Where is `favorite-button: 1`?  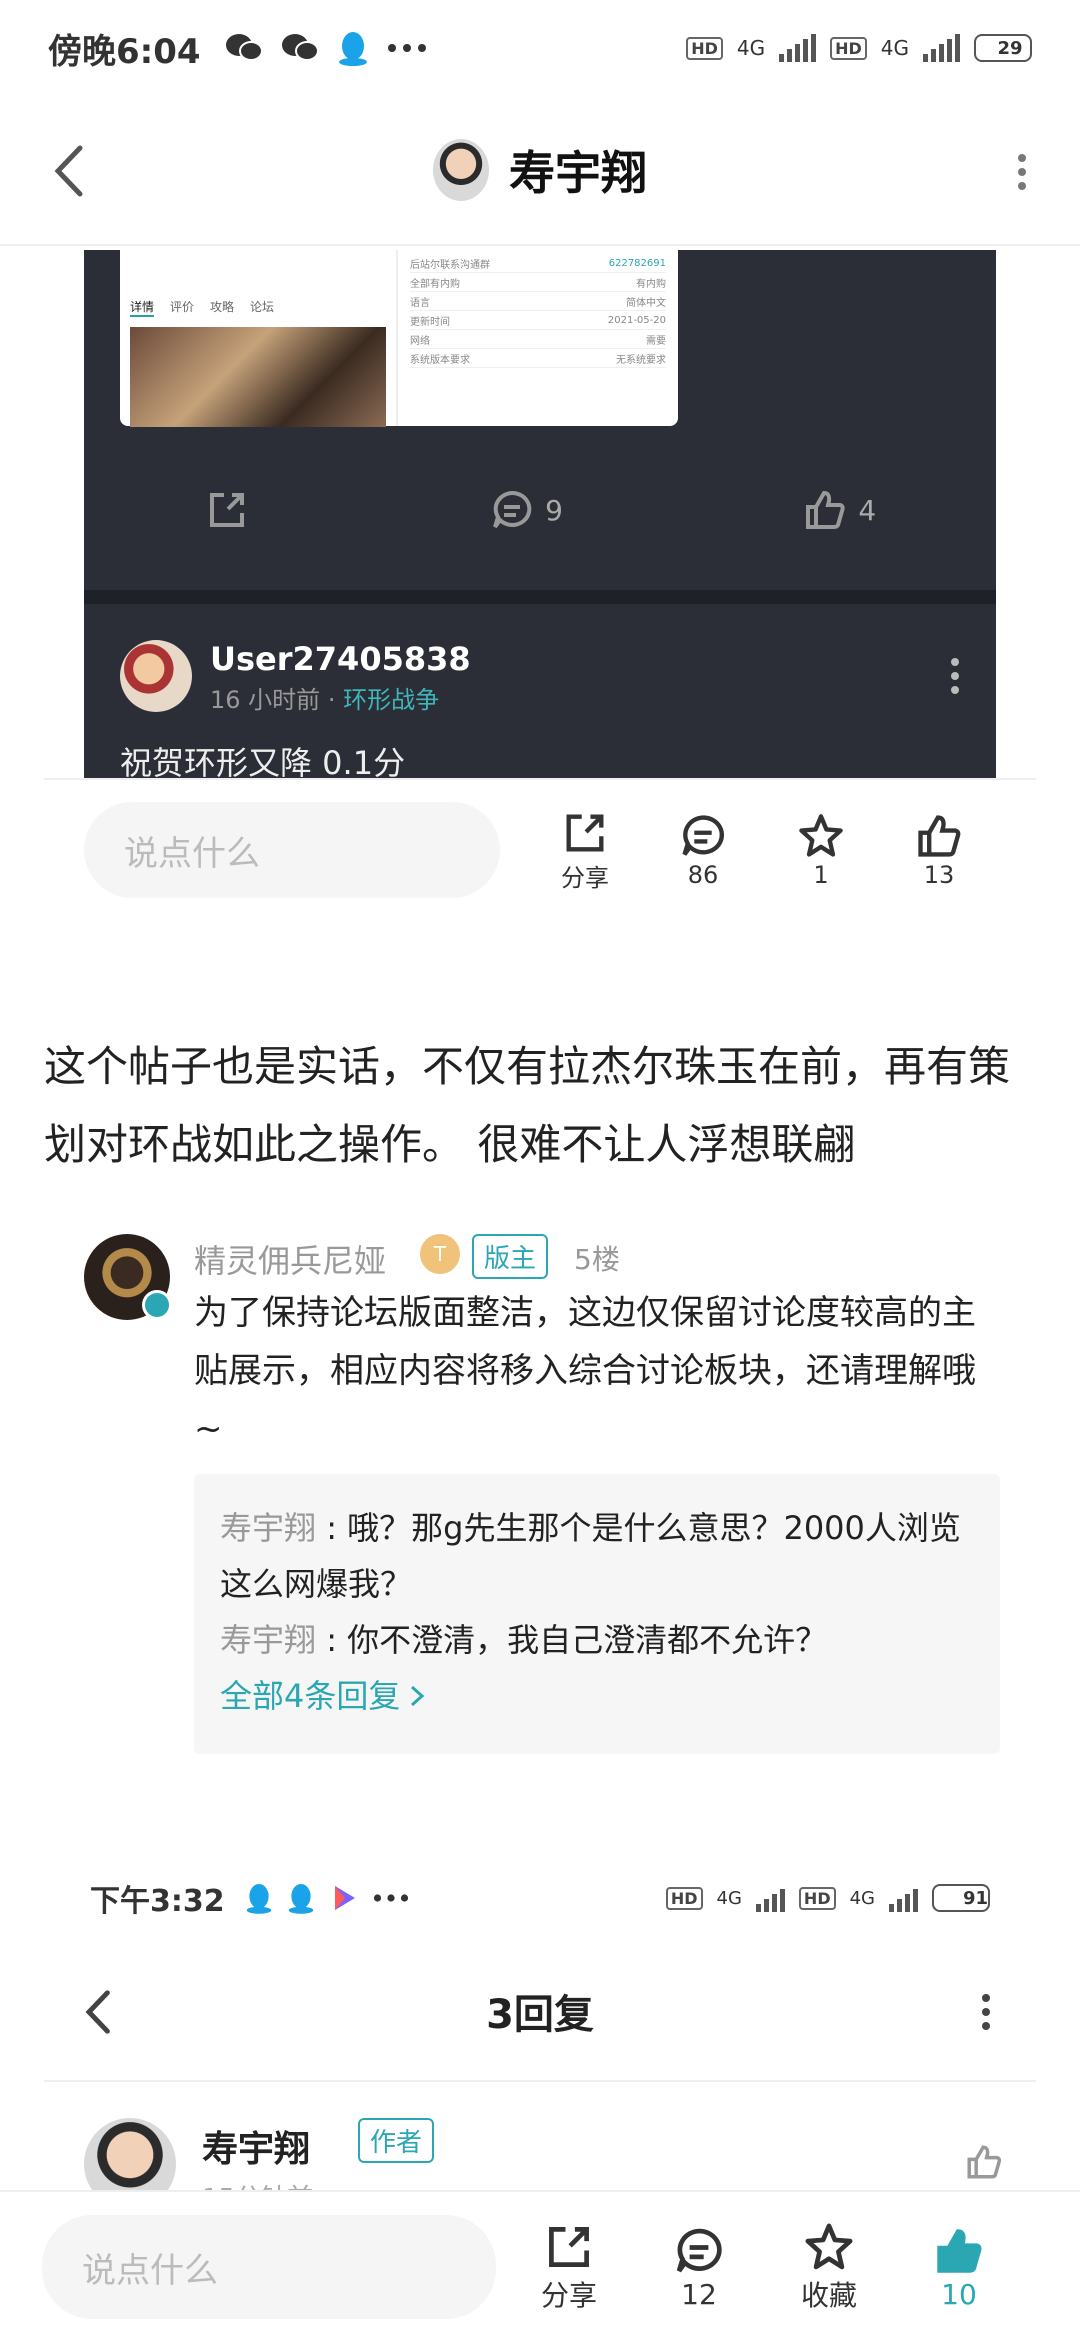 favorite-button: 1 is located at coordinates (821, 850).